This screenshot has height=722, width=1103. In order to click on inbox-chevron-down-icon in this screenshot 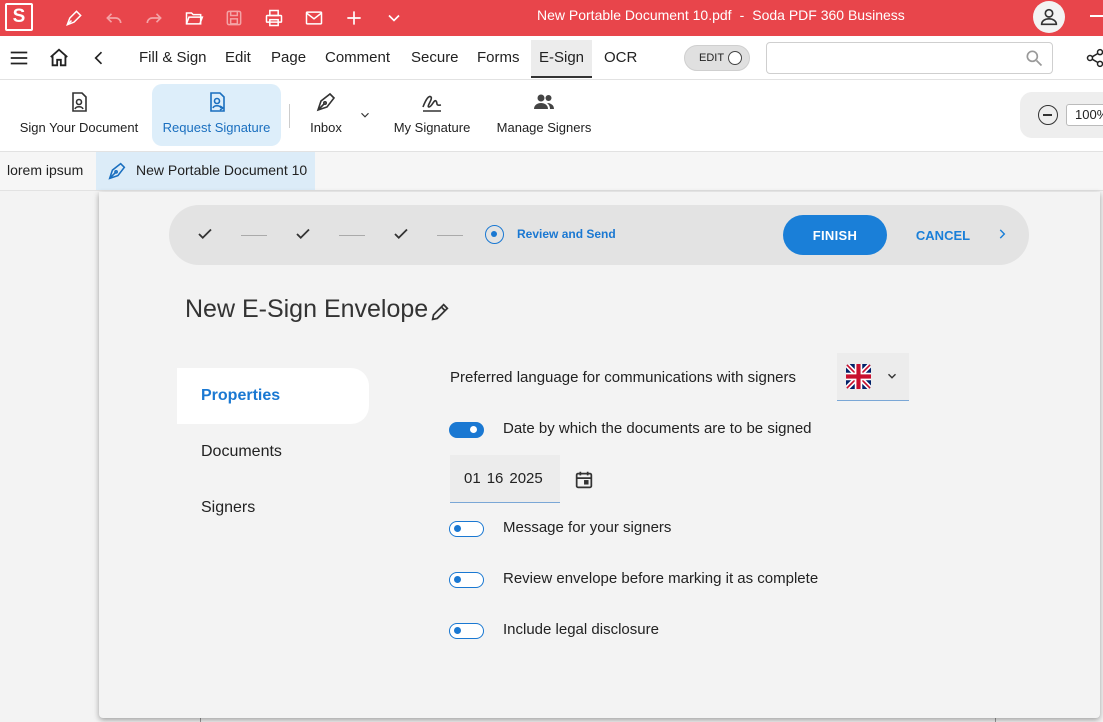, I will do `click(365, 115)`.